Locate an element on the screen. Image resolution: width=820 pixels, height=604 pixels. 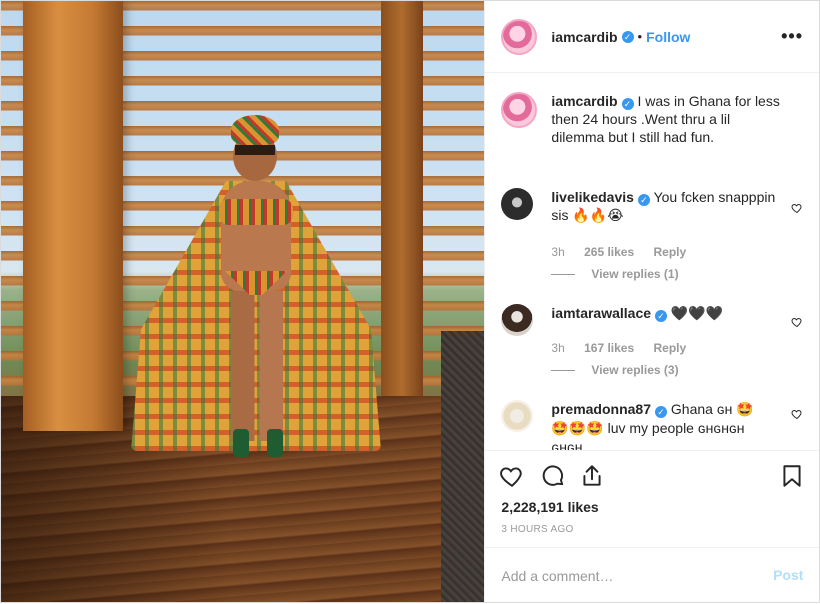
post-header: iamcardib ✓ • Follow ••• is located at coordinates (652, 37).